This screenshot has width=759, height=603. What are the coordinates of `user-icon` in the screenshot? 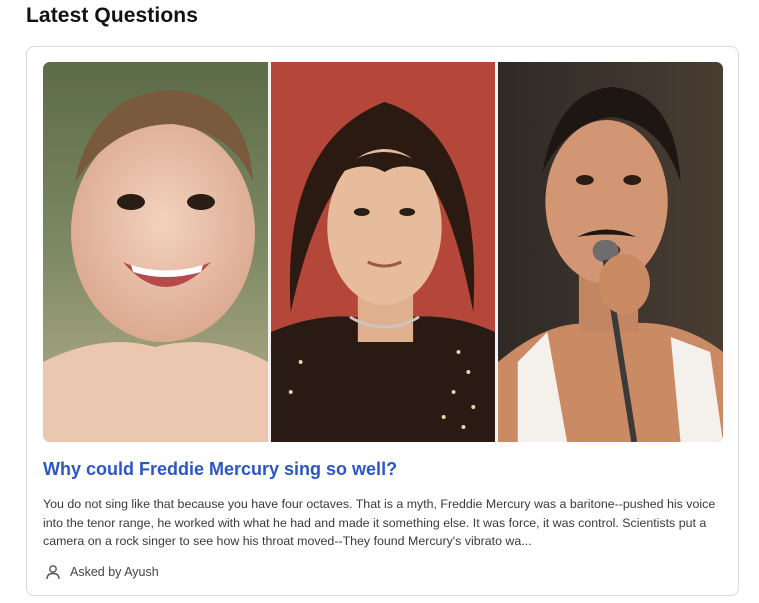 It's located at (53, 572).